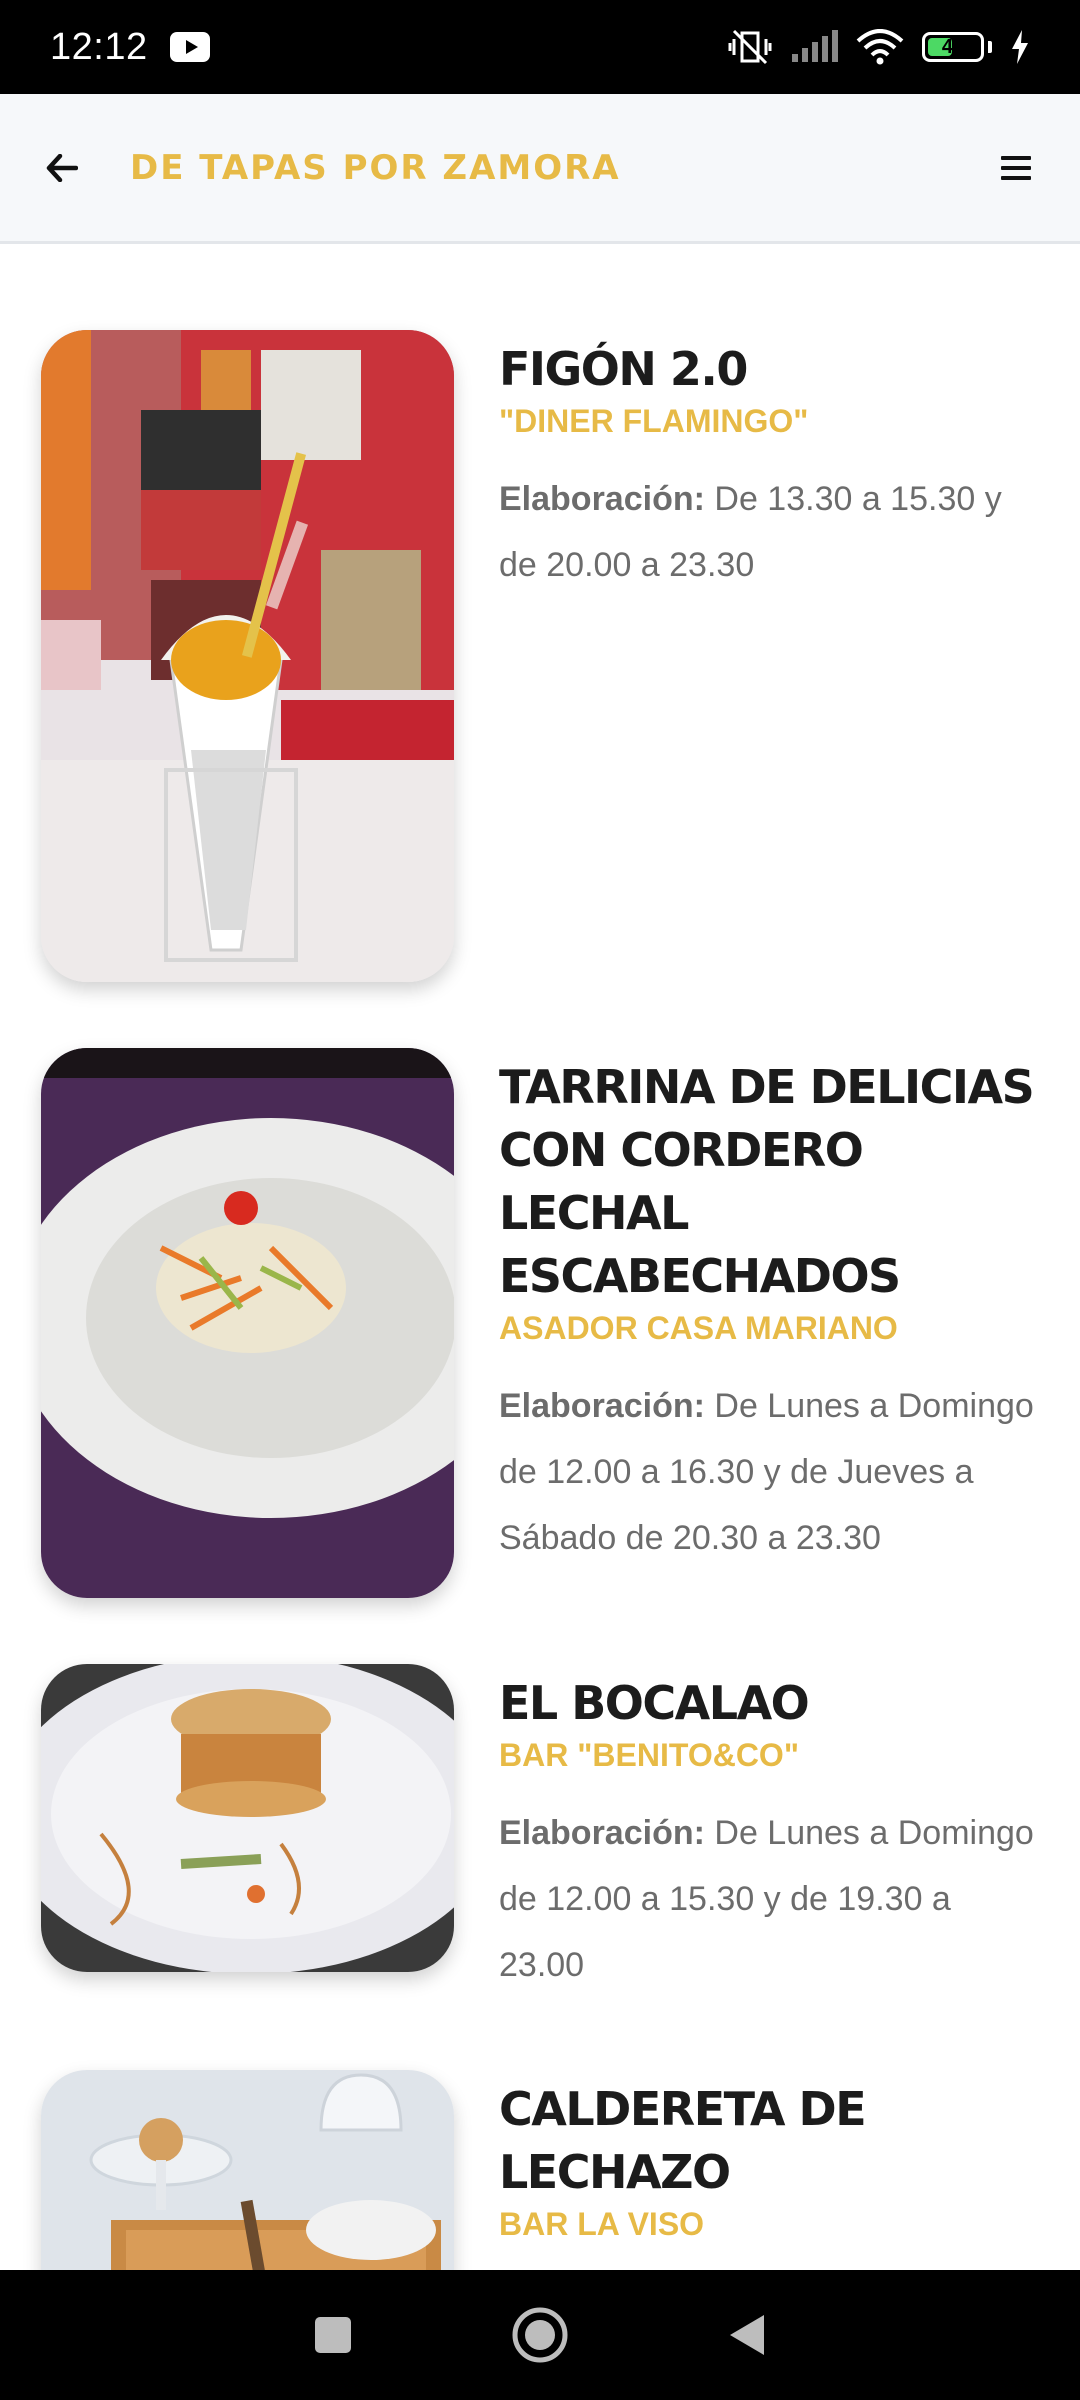  Describe the element at coordinates (1020, 47) in the screenshot. I see `charging-icon` at that location.